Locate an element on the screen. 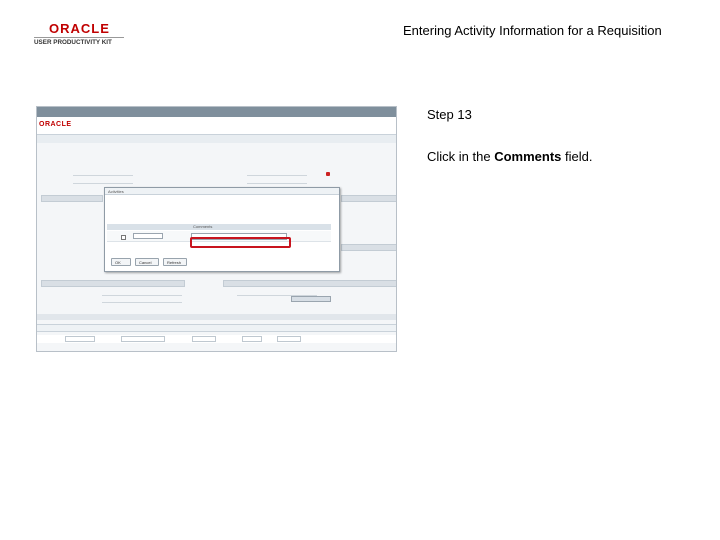  activities-modal: Activities Comments OK Cancel Refresh is located at coordinates (222, 229).